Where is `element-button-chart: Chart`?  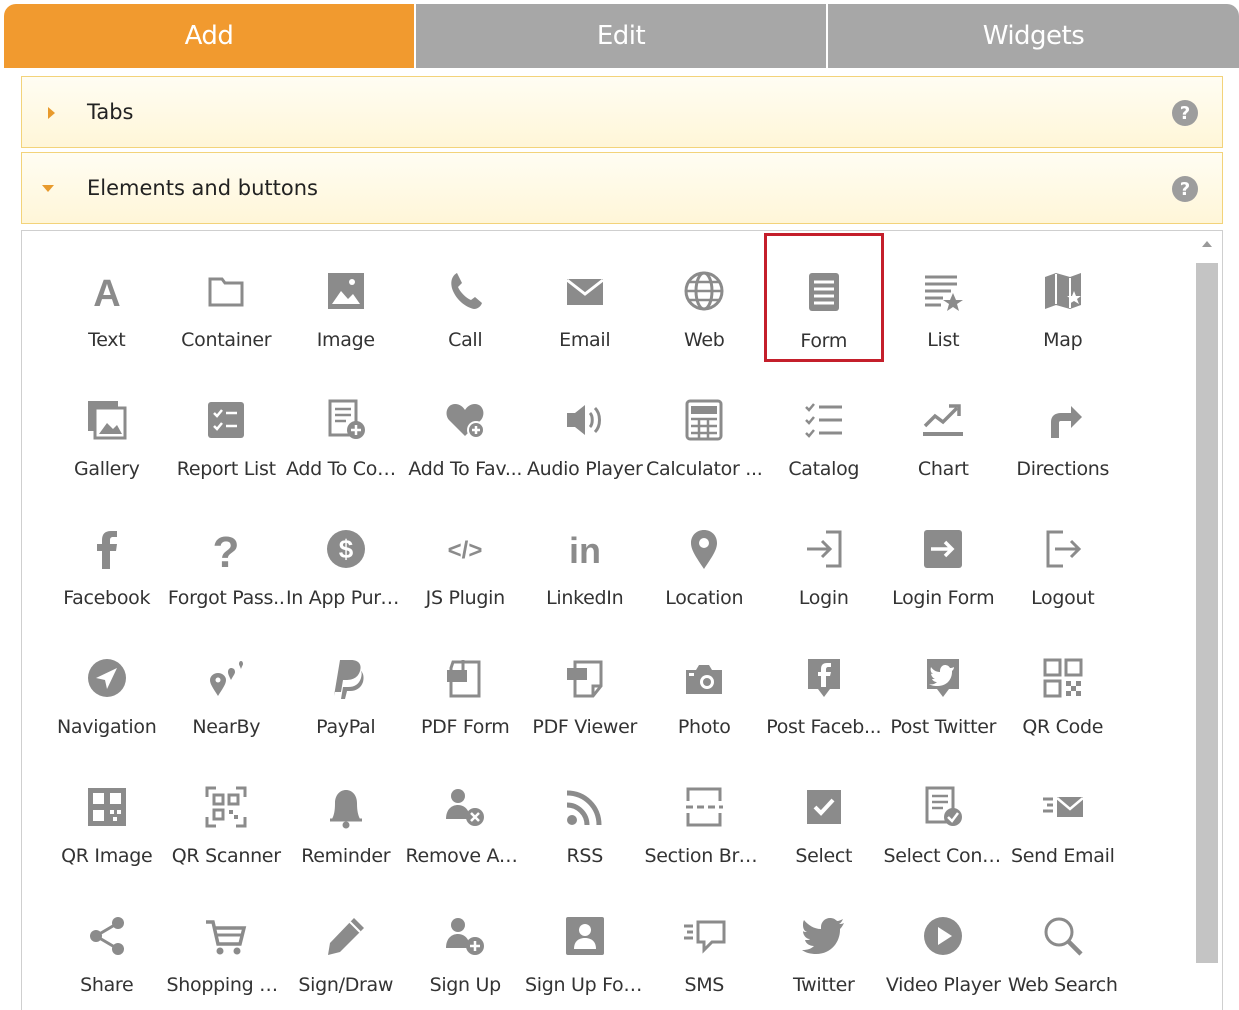
element-button-chart: Chart is located at coordinates (944, 426).